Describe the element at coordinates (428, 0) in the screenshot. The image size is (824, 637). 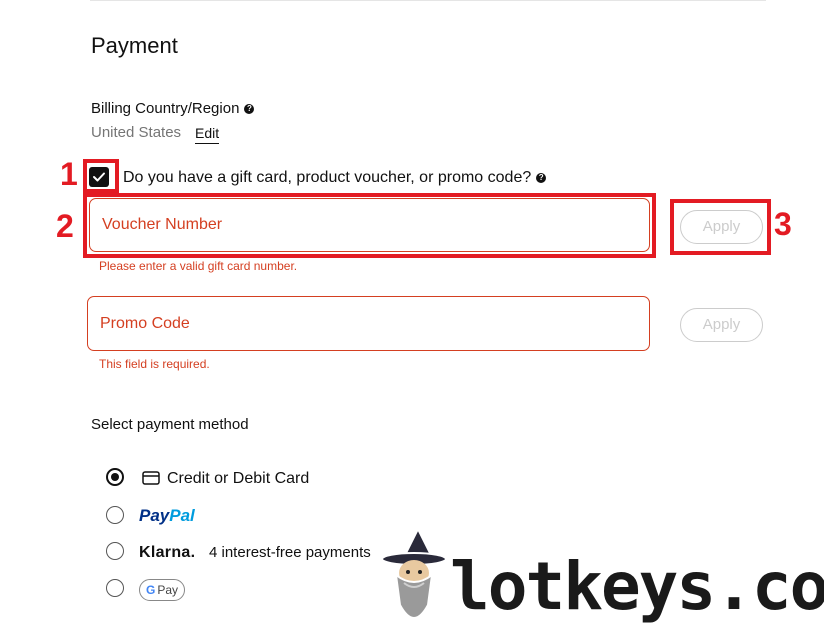
I see `top-divider` at that location.